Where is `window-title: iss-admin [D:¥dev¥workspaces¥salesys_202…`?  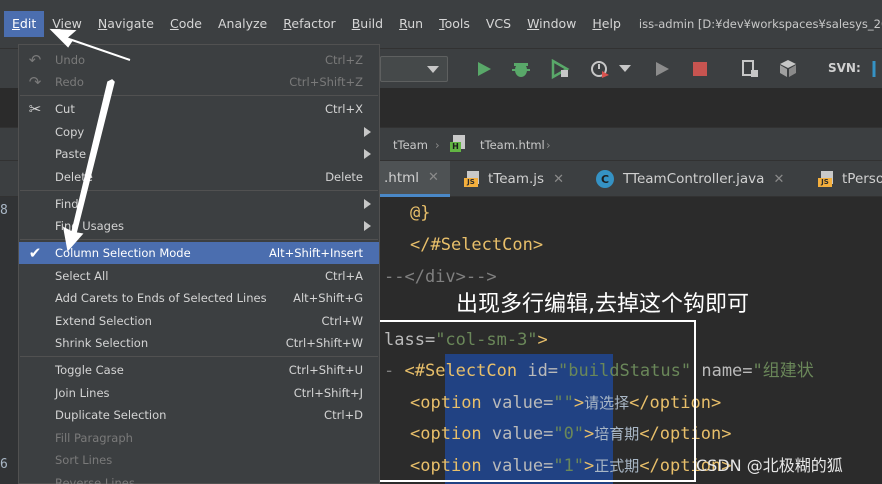
window-title: iss-admin [D:¥dev¥workspaces¥salesys_202… is located at coordinates (760, 24).